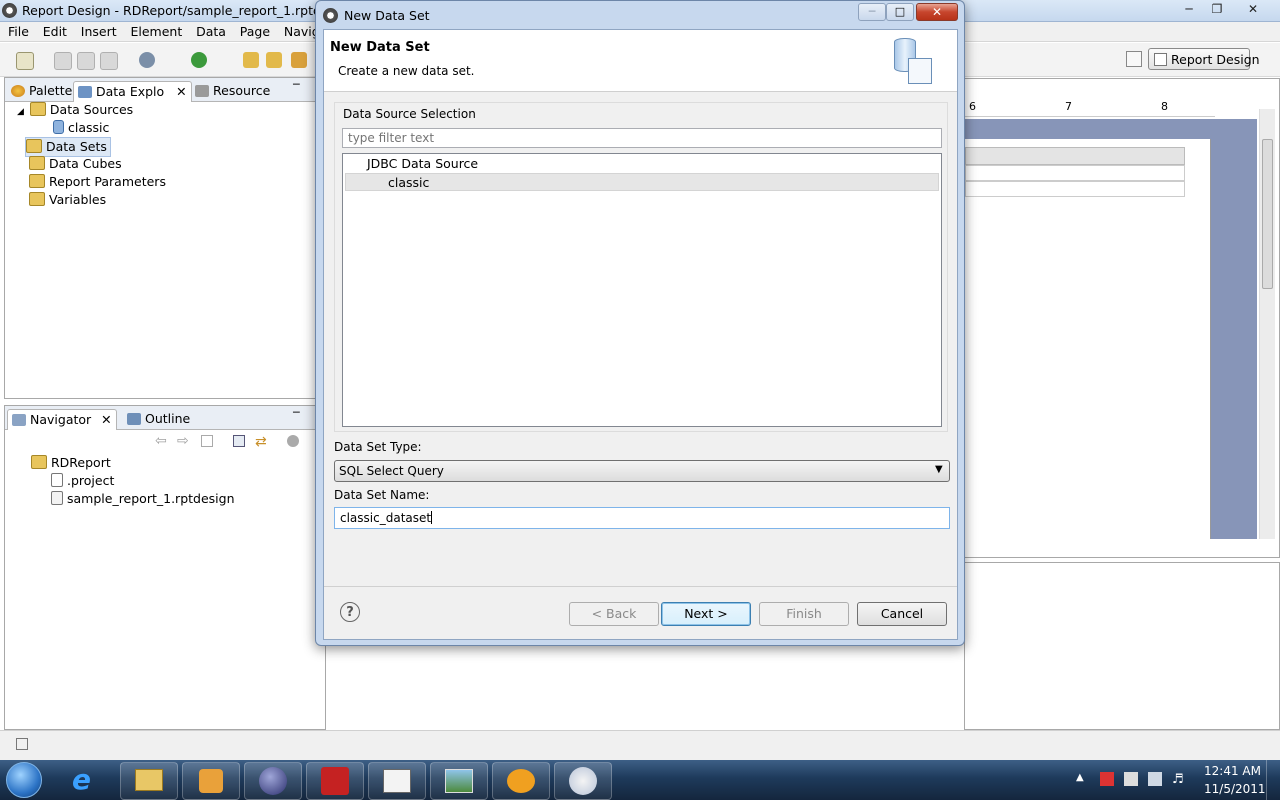 The width and height of the screenshot is (1280, 800). Describe the element at coordinates (22, 744) in the screenshot. I see `fast-view-icon` at that location.